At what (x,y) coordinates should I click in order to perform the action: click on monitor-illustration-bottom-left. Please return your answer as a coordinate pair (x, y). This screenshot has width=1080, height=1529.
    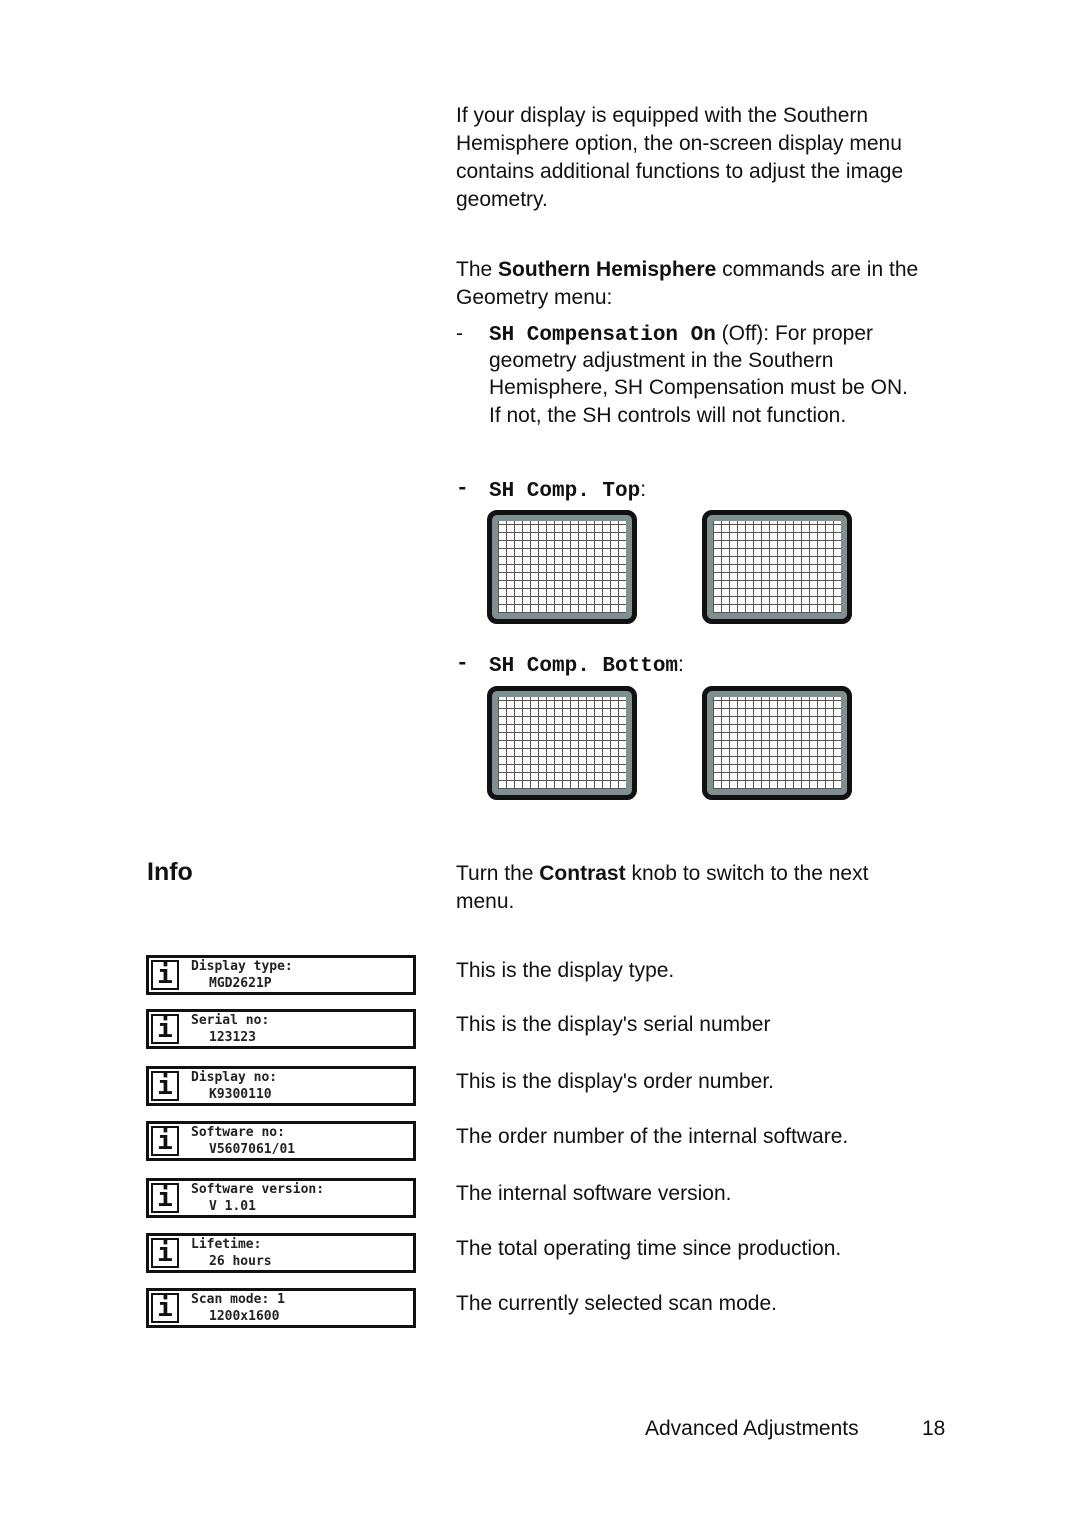
    Looking at the image, I should click on (562, 743).